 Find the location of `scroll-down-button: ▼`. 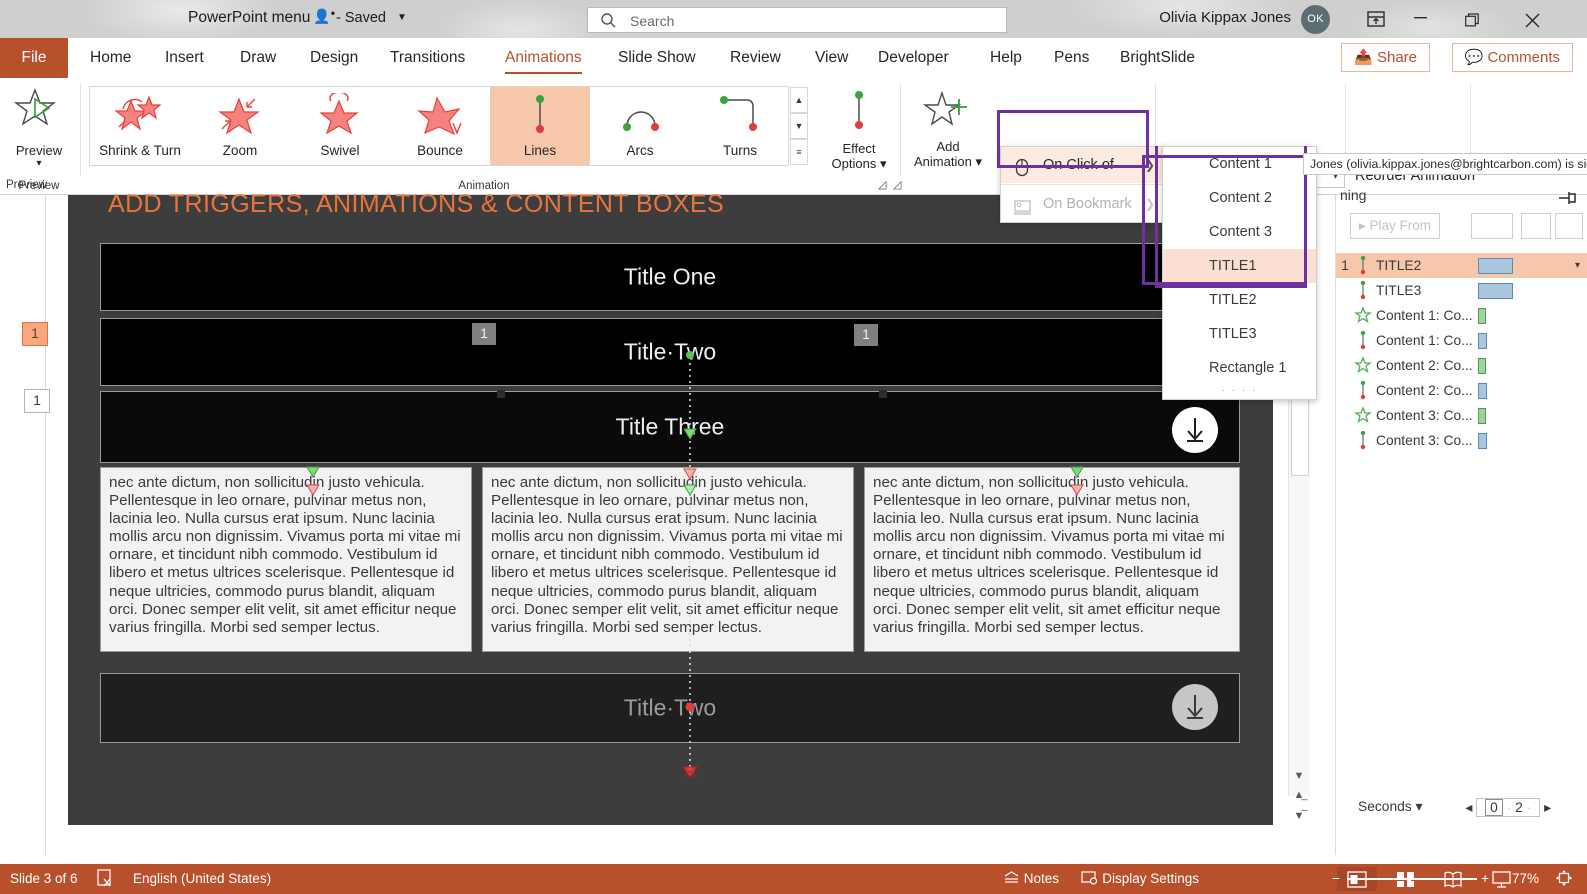

scroll-down-button: ▼ is located at coordinates (1299, 778).